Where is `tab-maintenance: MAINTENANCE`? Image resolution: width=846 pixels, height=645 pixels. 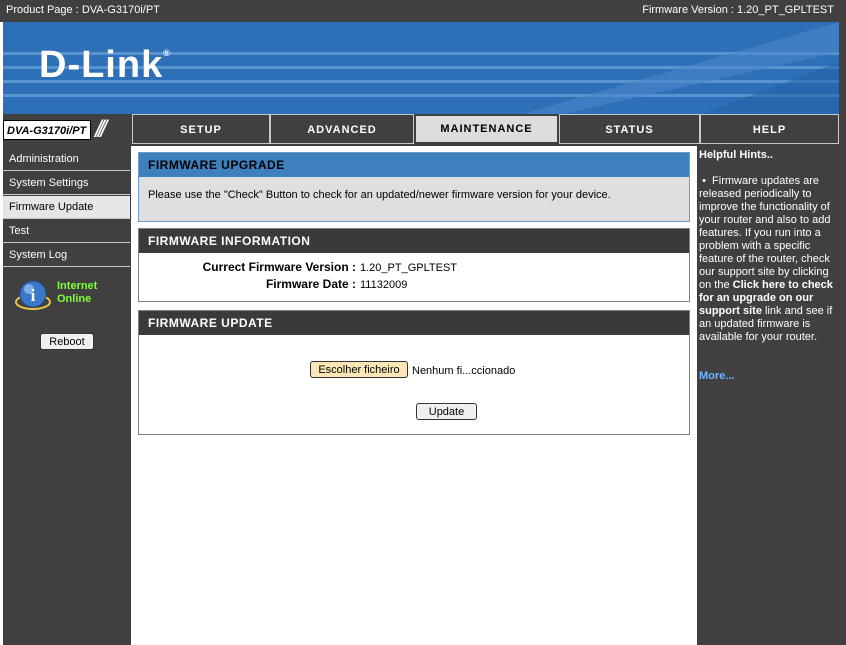 tab-maintenance: MAINTENANCE is located at coordinates (486, 129).